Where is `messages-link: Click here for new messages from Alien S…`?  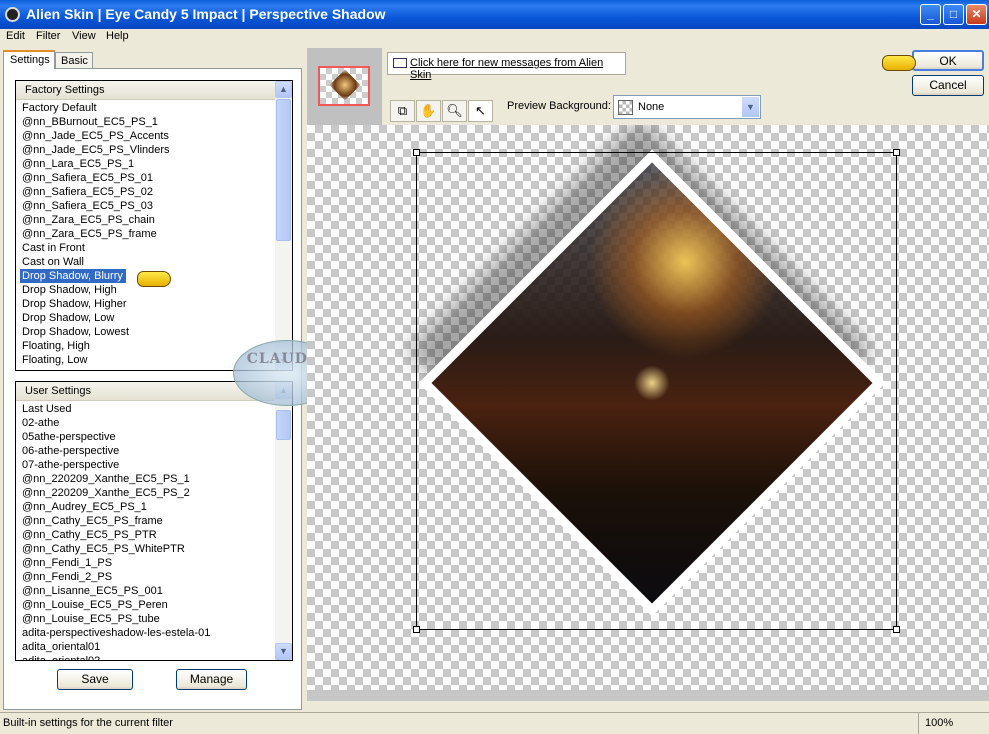 messages-link: Click here for new messages from Alien S… is located at coordinates (506, 66).